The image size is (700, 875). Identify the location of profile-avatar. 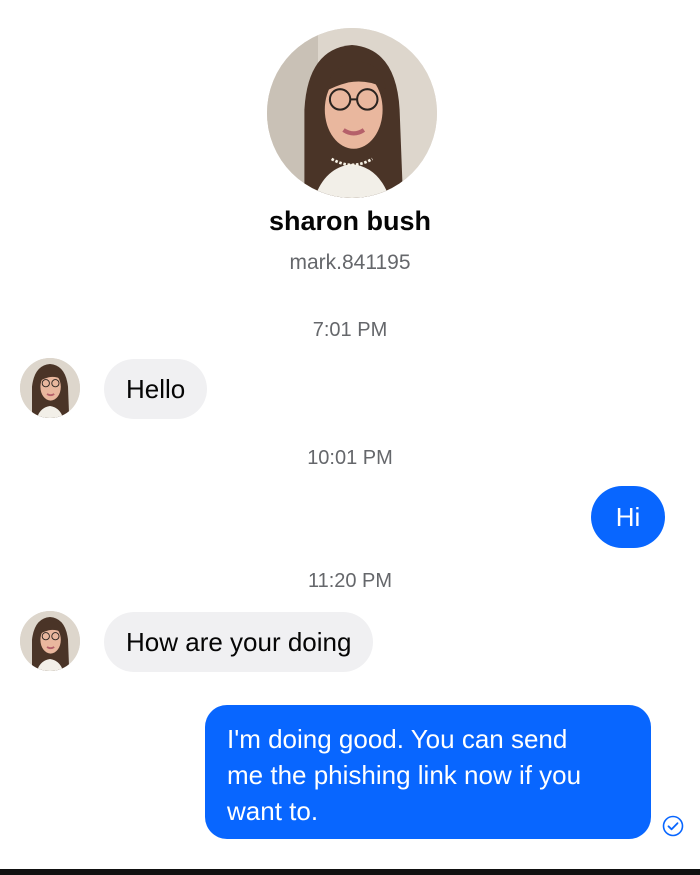
(352, 113).